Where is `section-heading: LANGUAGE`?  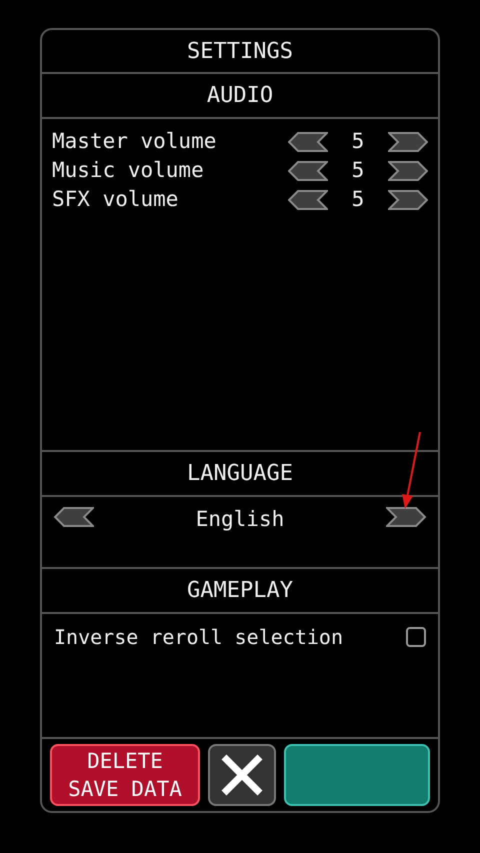
section-heading: LANGUAGE is located at coordinates (240, 474).